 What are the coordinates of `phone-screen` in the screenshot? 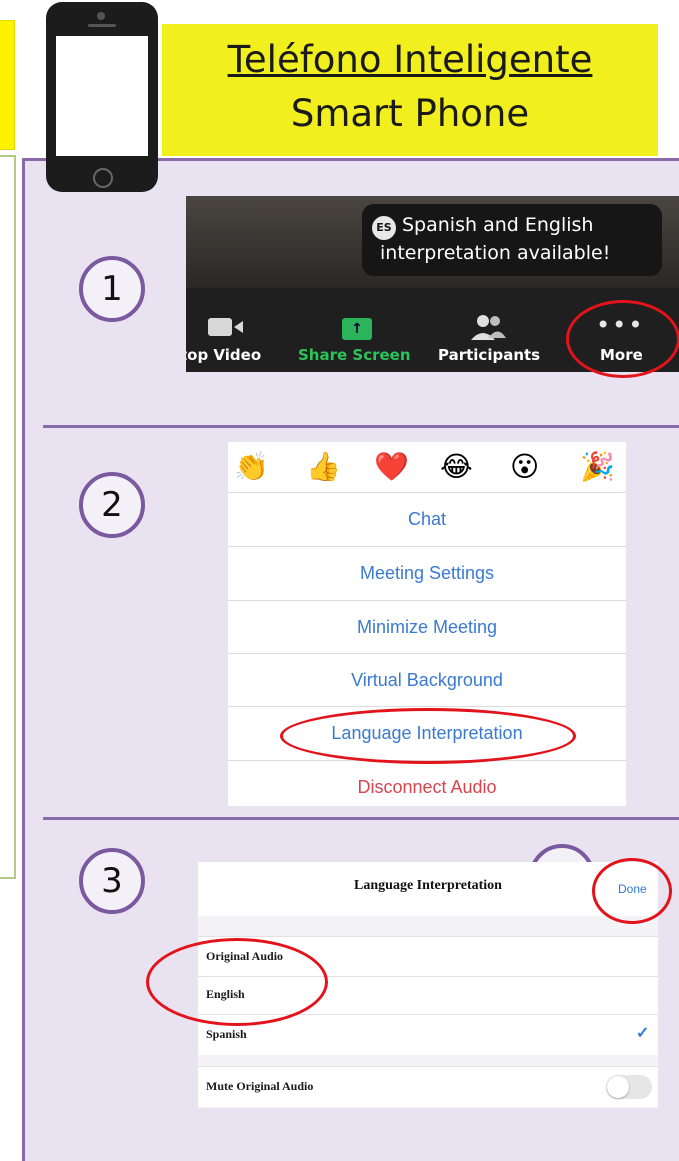 It's located at (102, 96).